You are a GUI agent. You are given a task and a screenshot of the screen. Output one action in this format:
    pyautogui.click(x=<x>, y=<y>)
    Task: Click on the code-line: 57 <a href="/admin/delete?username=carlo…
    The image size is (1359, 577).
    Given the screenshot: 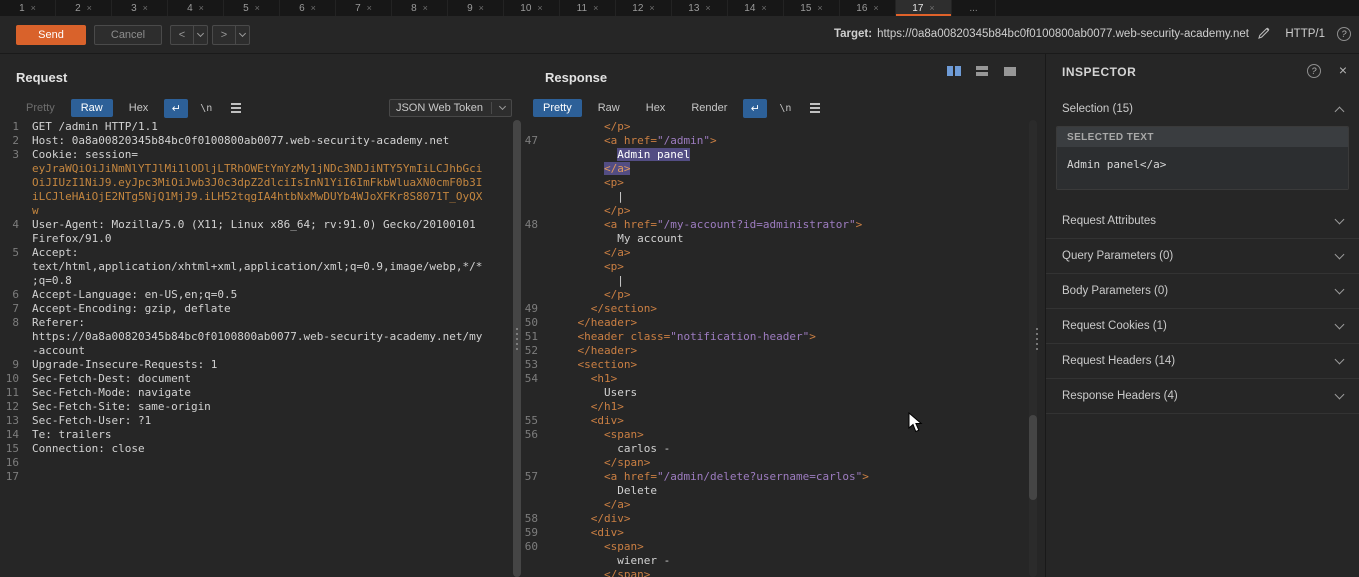 What is the action you would take?
    pyautogui.click(x=776, y=477)
    